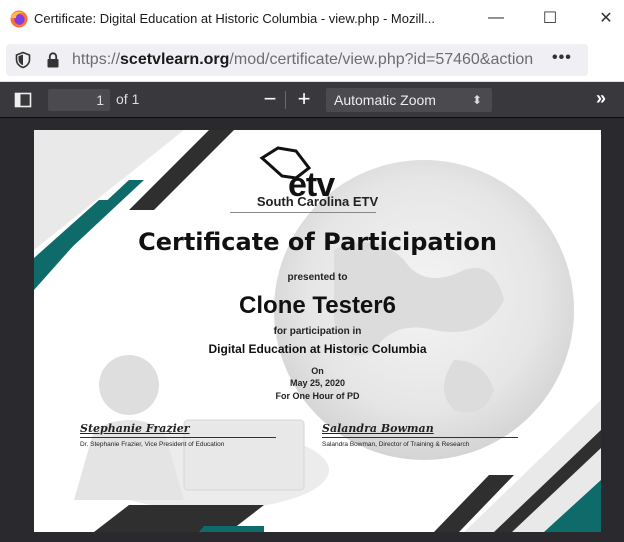 This screenshot has height=542, width=624. I want to click on page-actions-button: •••, so click(562, 58).